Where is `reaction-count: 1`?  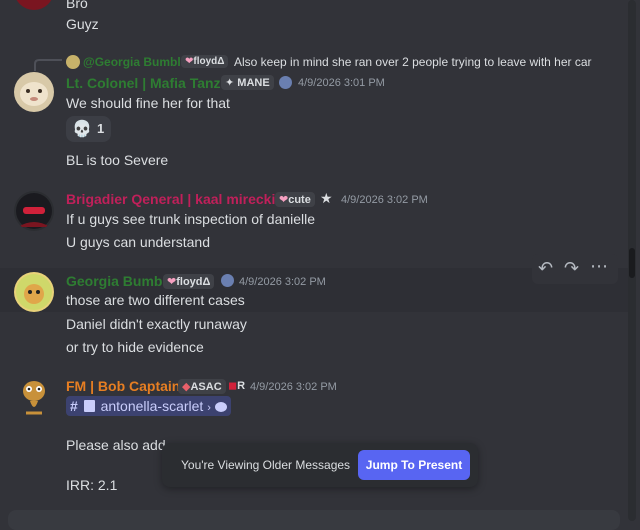 reaction-count: 1 is located at coordinates (101, 128).